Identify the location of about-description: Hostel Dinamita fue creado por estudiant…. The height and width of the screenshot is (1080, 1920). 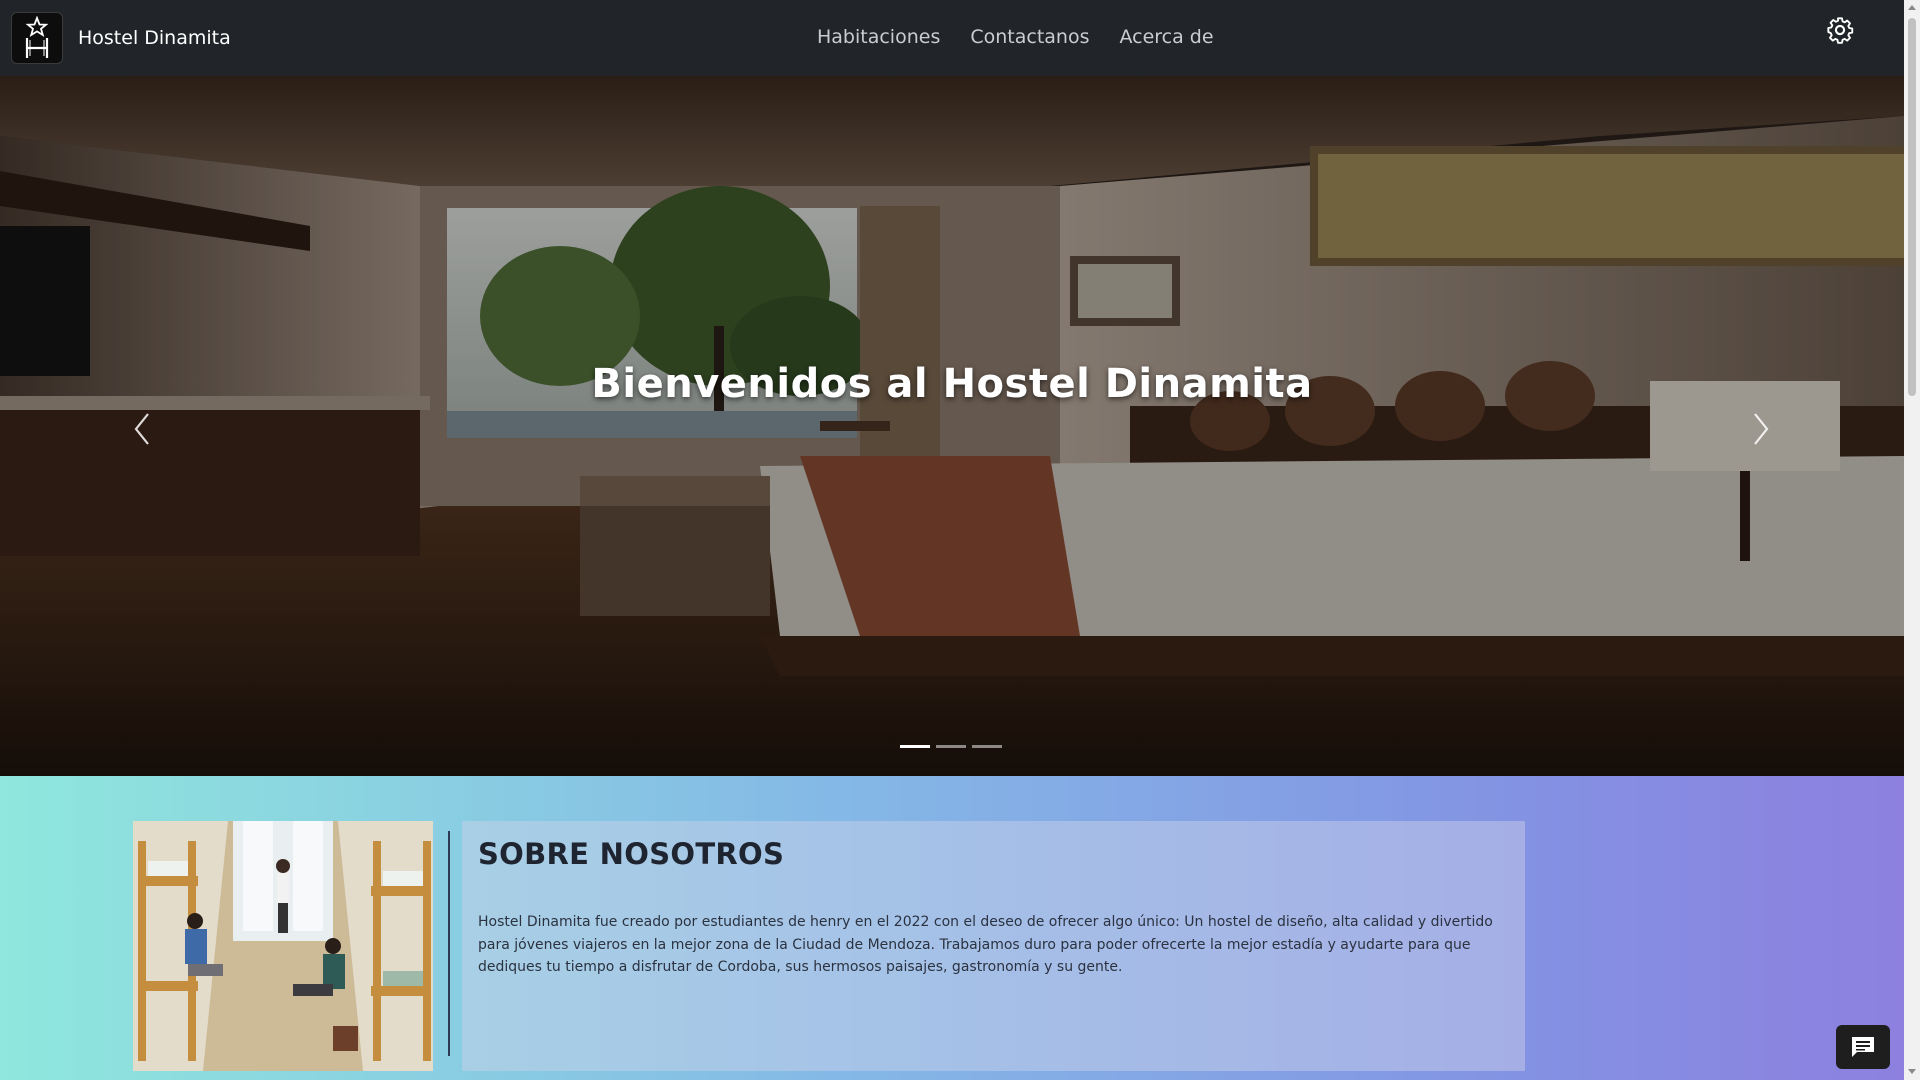
(985, 944).